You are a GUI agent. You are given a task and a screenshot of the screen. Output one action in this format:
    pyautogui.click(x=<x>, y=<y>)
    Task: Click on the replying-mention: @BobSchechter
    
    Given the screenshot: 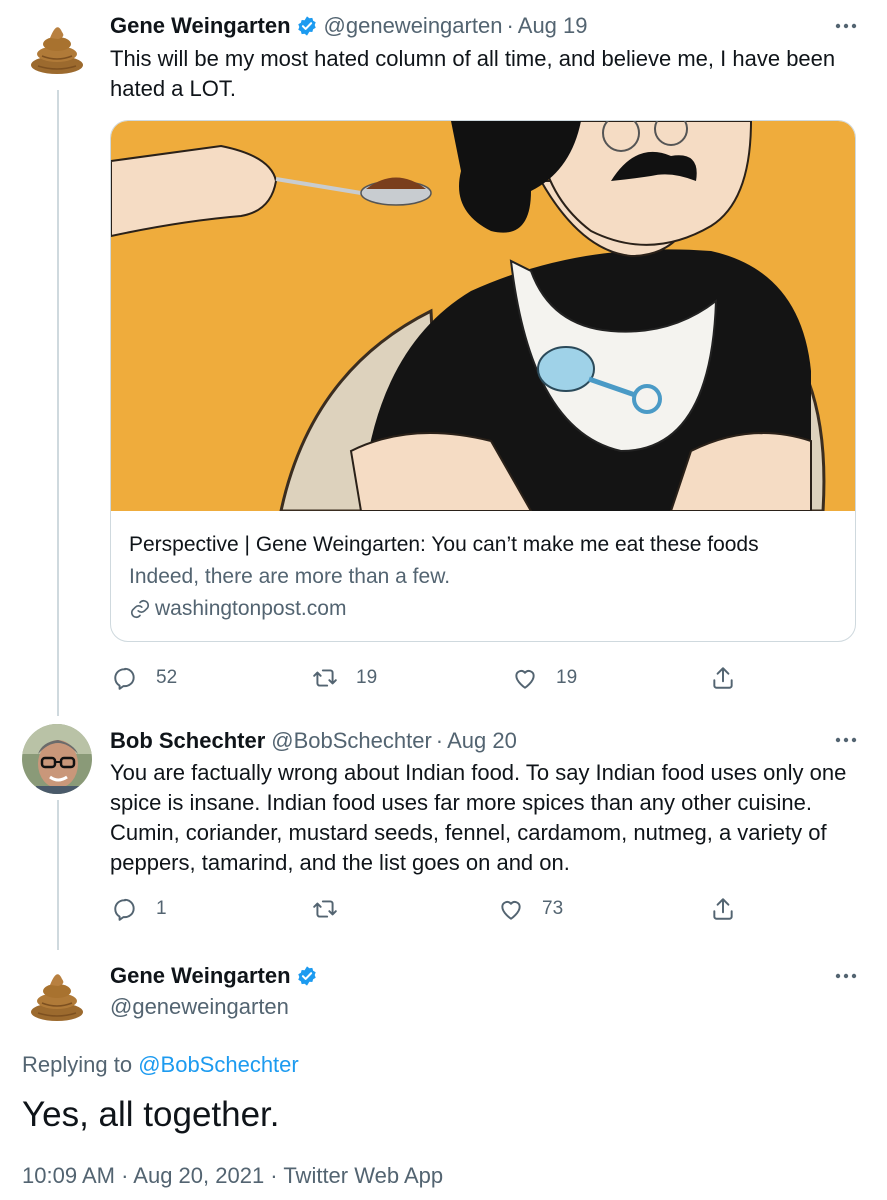 What is the action you would take?
    pyautogui.click(x=218, y=1064)
    